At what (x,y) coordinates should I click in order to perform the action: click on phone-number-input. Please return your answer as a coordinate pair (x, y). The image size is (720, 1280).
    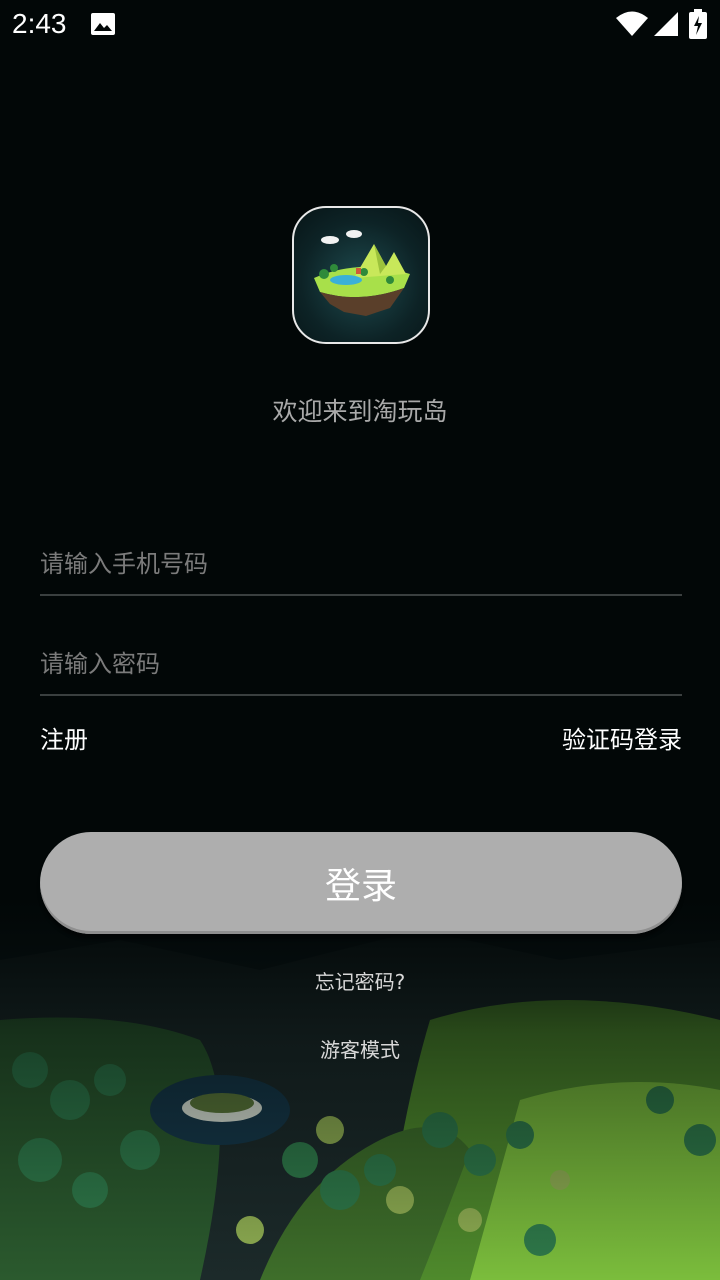
    Looking at the image, I should click on (361, 565).